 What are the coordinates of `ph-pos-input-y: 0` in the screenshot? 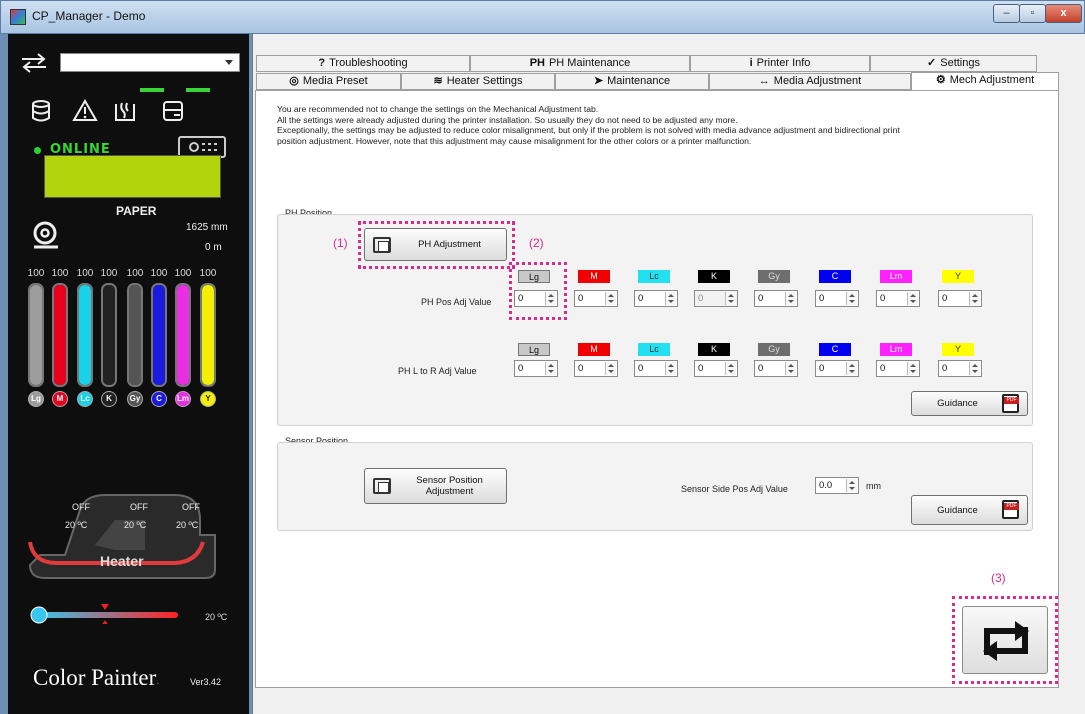 It's located at (960, 298).